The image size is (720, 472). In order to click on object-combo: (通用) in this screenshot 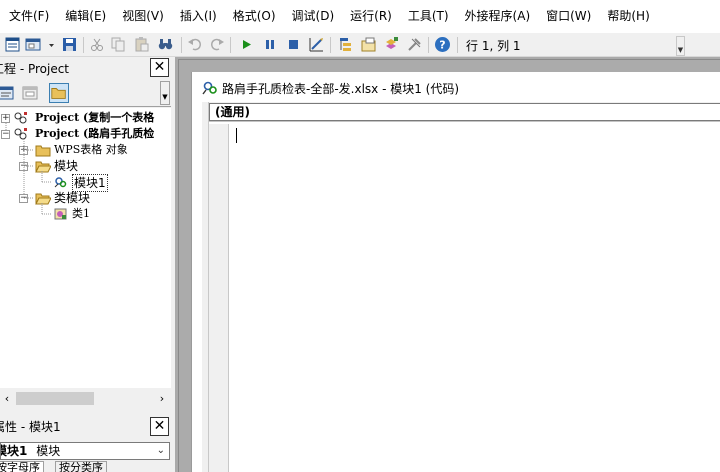, I will do `click(464, 112)`.